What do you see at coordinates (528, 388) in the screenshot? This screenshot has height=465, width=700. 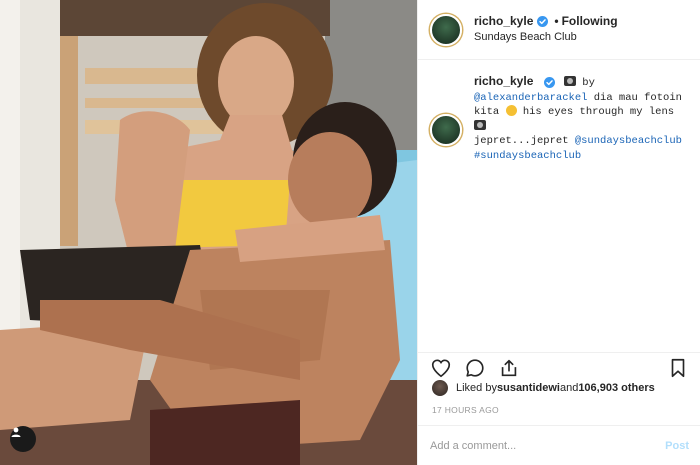 I see `liker-username: susantidewi` at bounding box center [528, 388].